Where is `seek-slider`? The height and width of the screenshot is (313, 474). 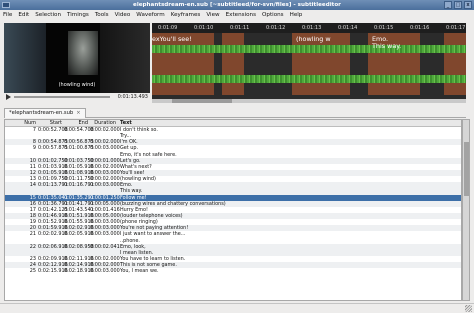
seek-slider is located at coordinates (62, 97).